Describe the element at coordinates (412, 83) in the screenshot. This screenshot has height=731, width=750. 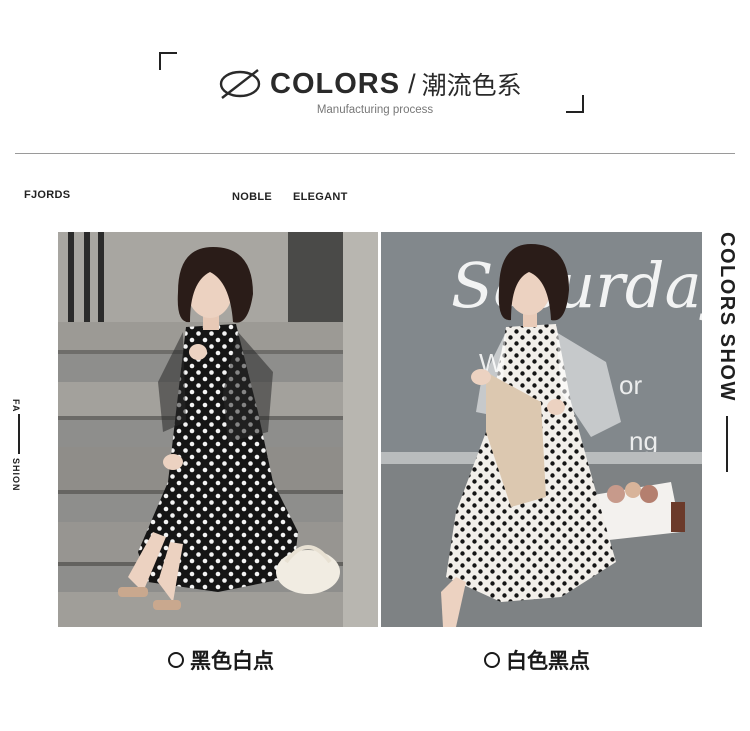
I see `title-slash: /` at that location.